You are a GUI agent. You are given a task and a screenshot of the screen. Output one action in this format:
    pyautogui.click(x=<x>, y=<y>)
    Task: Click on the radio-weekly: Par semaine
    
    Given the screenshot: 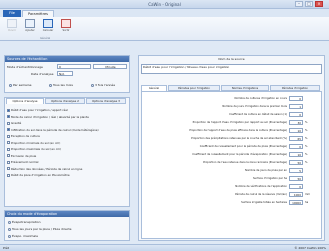 What is the action you would take?
    pyautogui.click(x=20, y=85)
    